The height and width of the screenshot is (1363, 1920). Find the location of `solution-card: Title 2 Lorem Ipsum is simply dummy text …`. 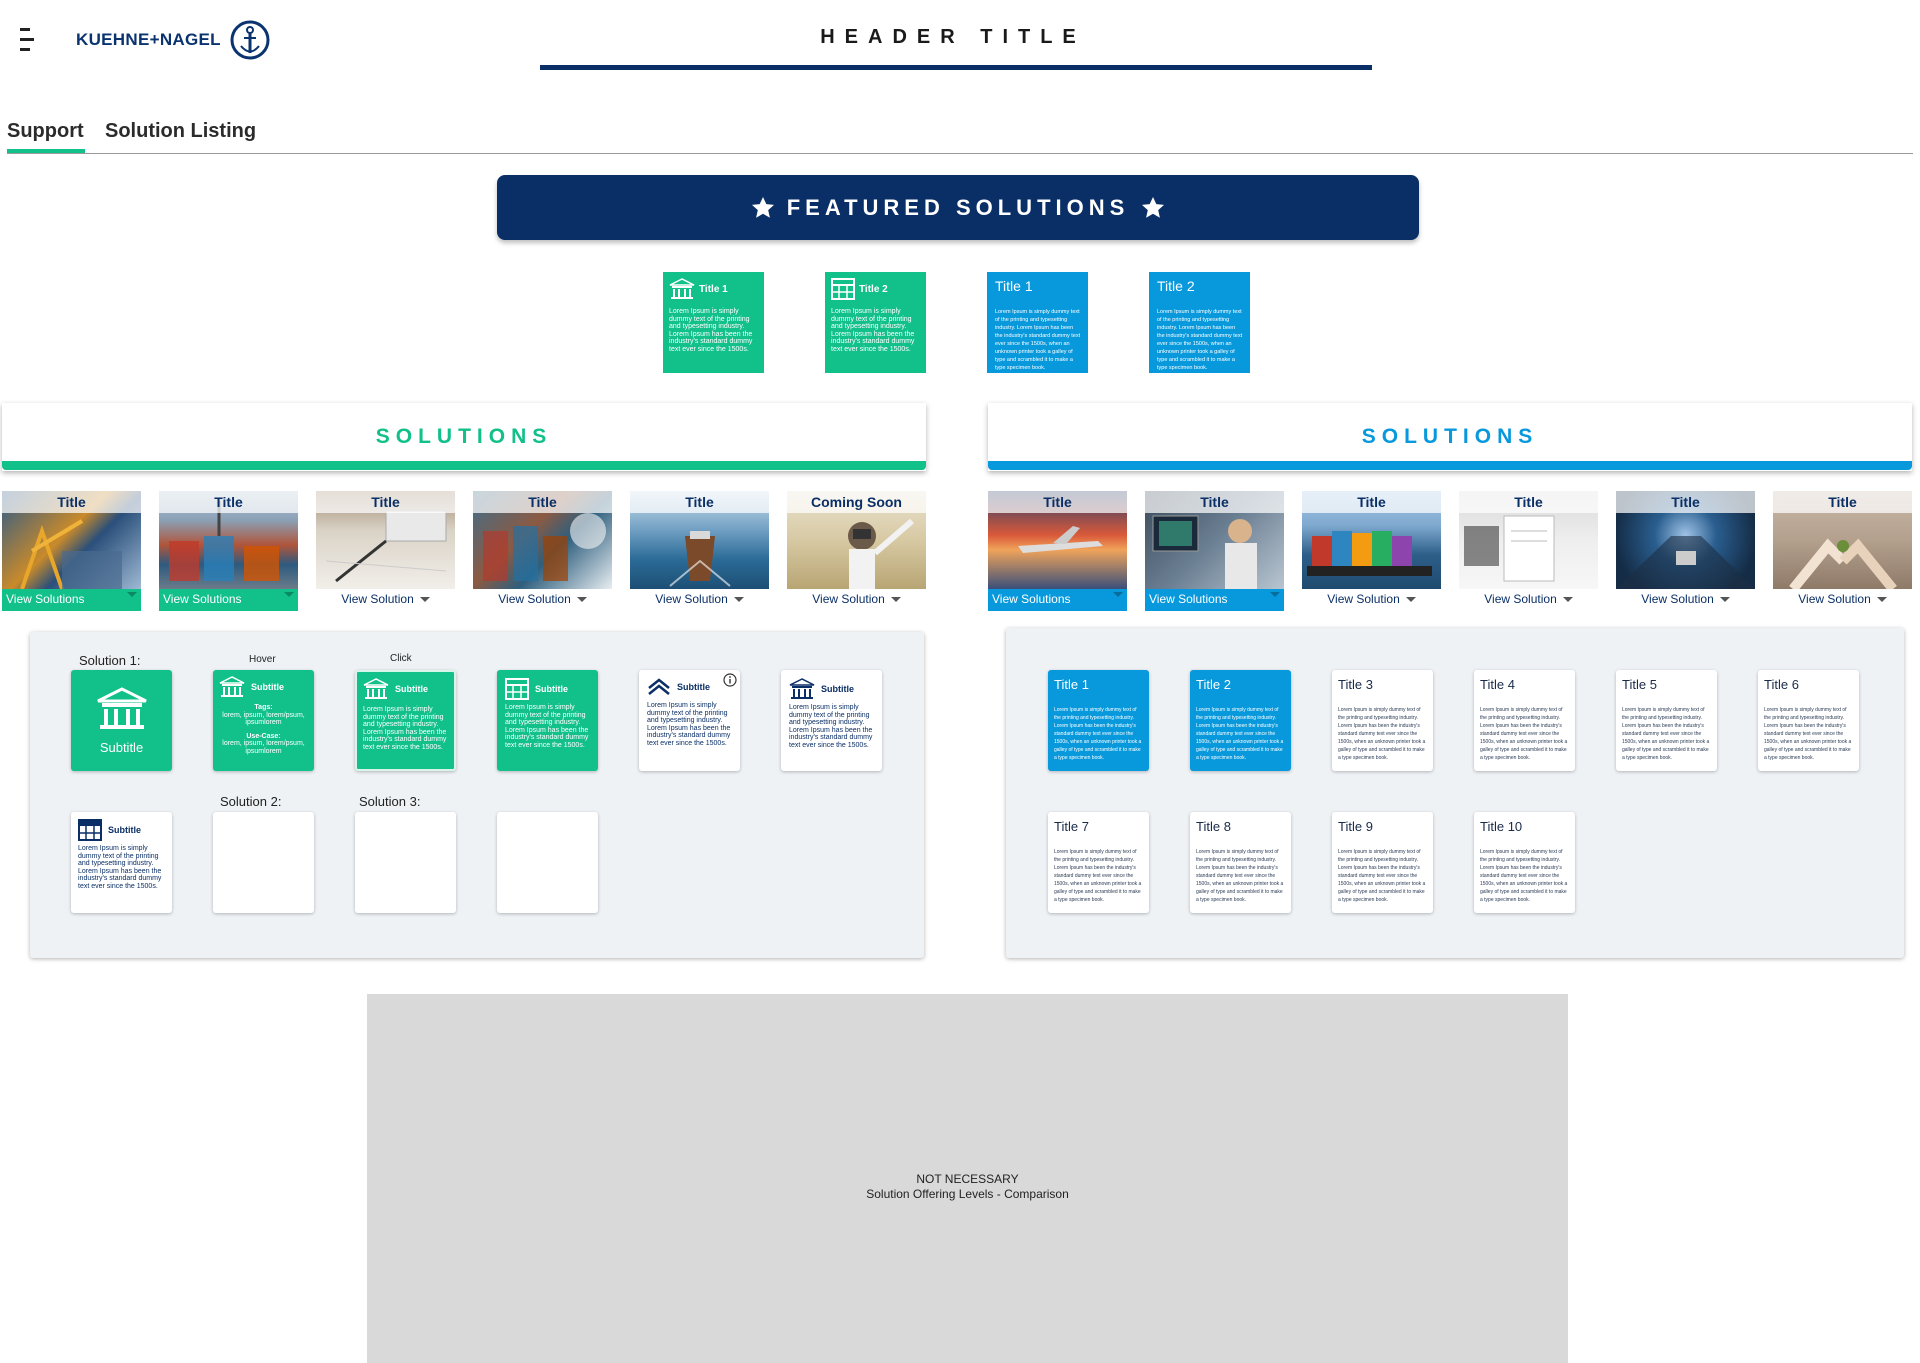

solution-card: Title 2 Lorem Ipsum is simply dummy text … is located at coordinates (1240, 720).